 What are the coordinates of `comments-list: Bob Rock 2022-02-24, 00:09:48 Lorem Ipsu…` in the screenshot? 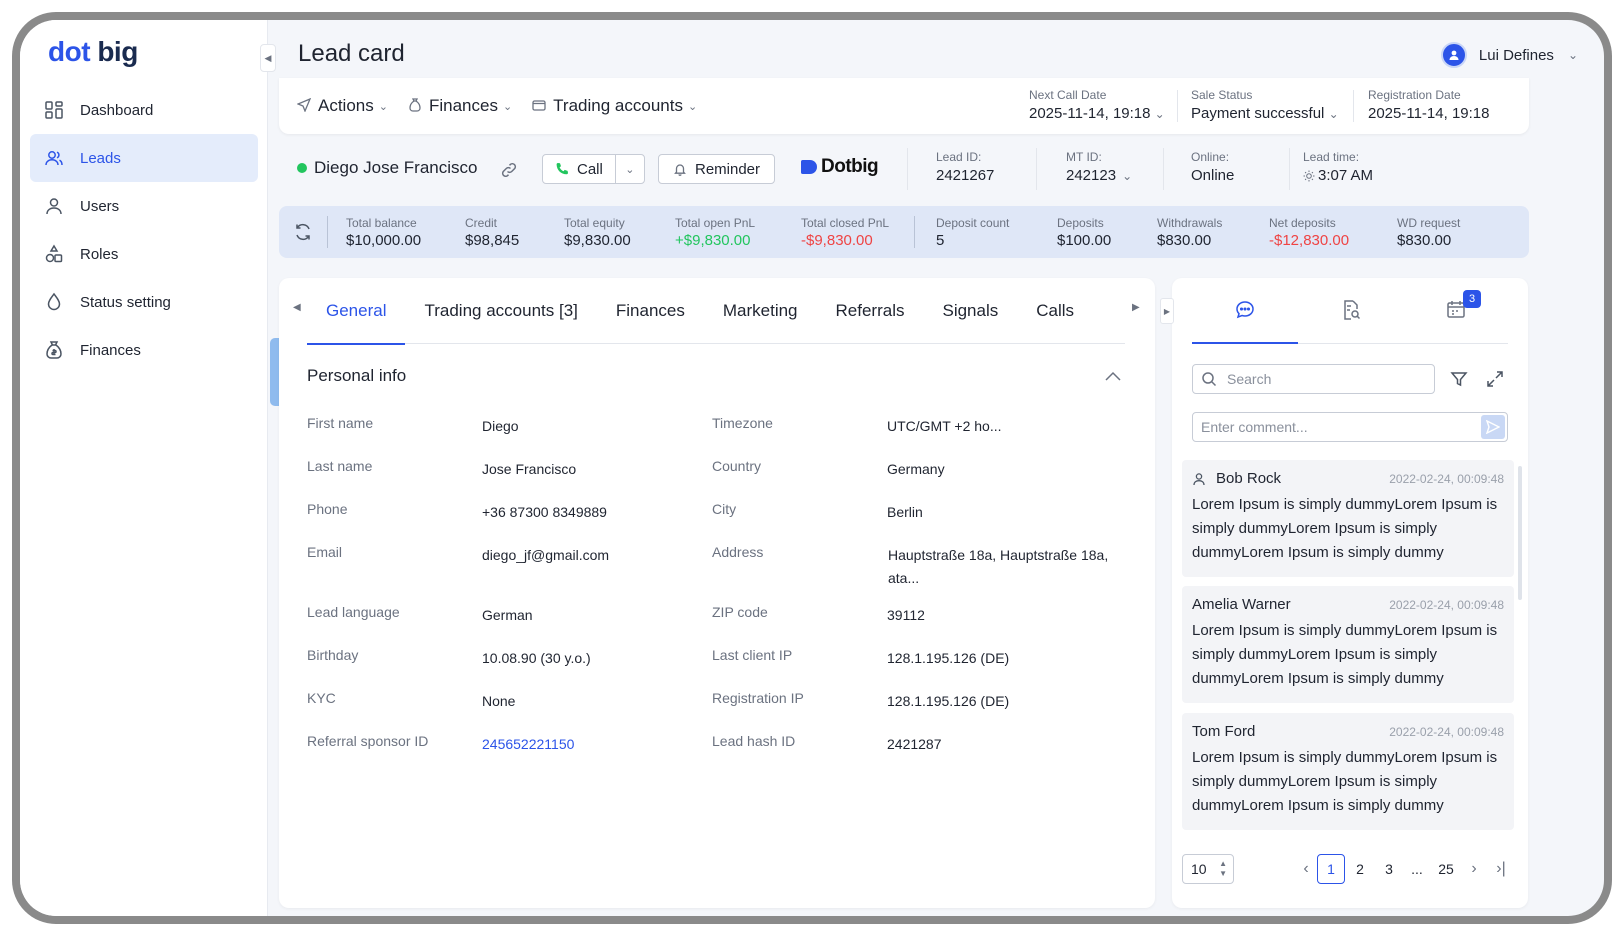 It's located at (1348, 650).